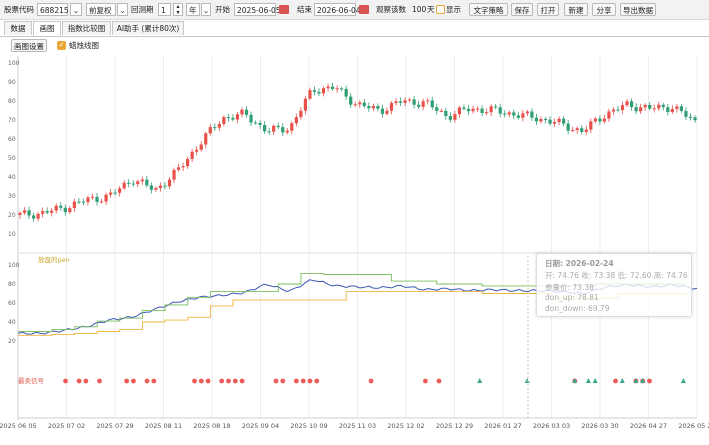 Image resolution: width=709 pixels, height=445 pixels. I want to click on x-tick-label: 2026 03 30, so click(599, 426).